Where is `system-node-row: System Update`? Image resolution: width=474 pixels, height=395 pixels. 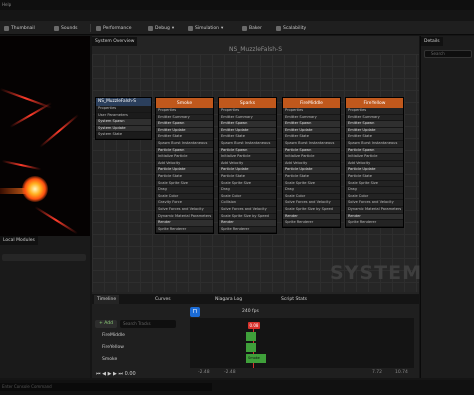 system-node-row: System Update is located at coordinates (123, 129).